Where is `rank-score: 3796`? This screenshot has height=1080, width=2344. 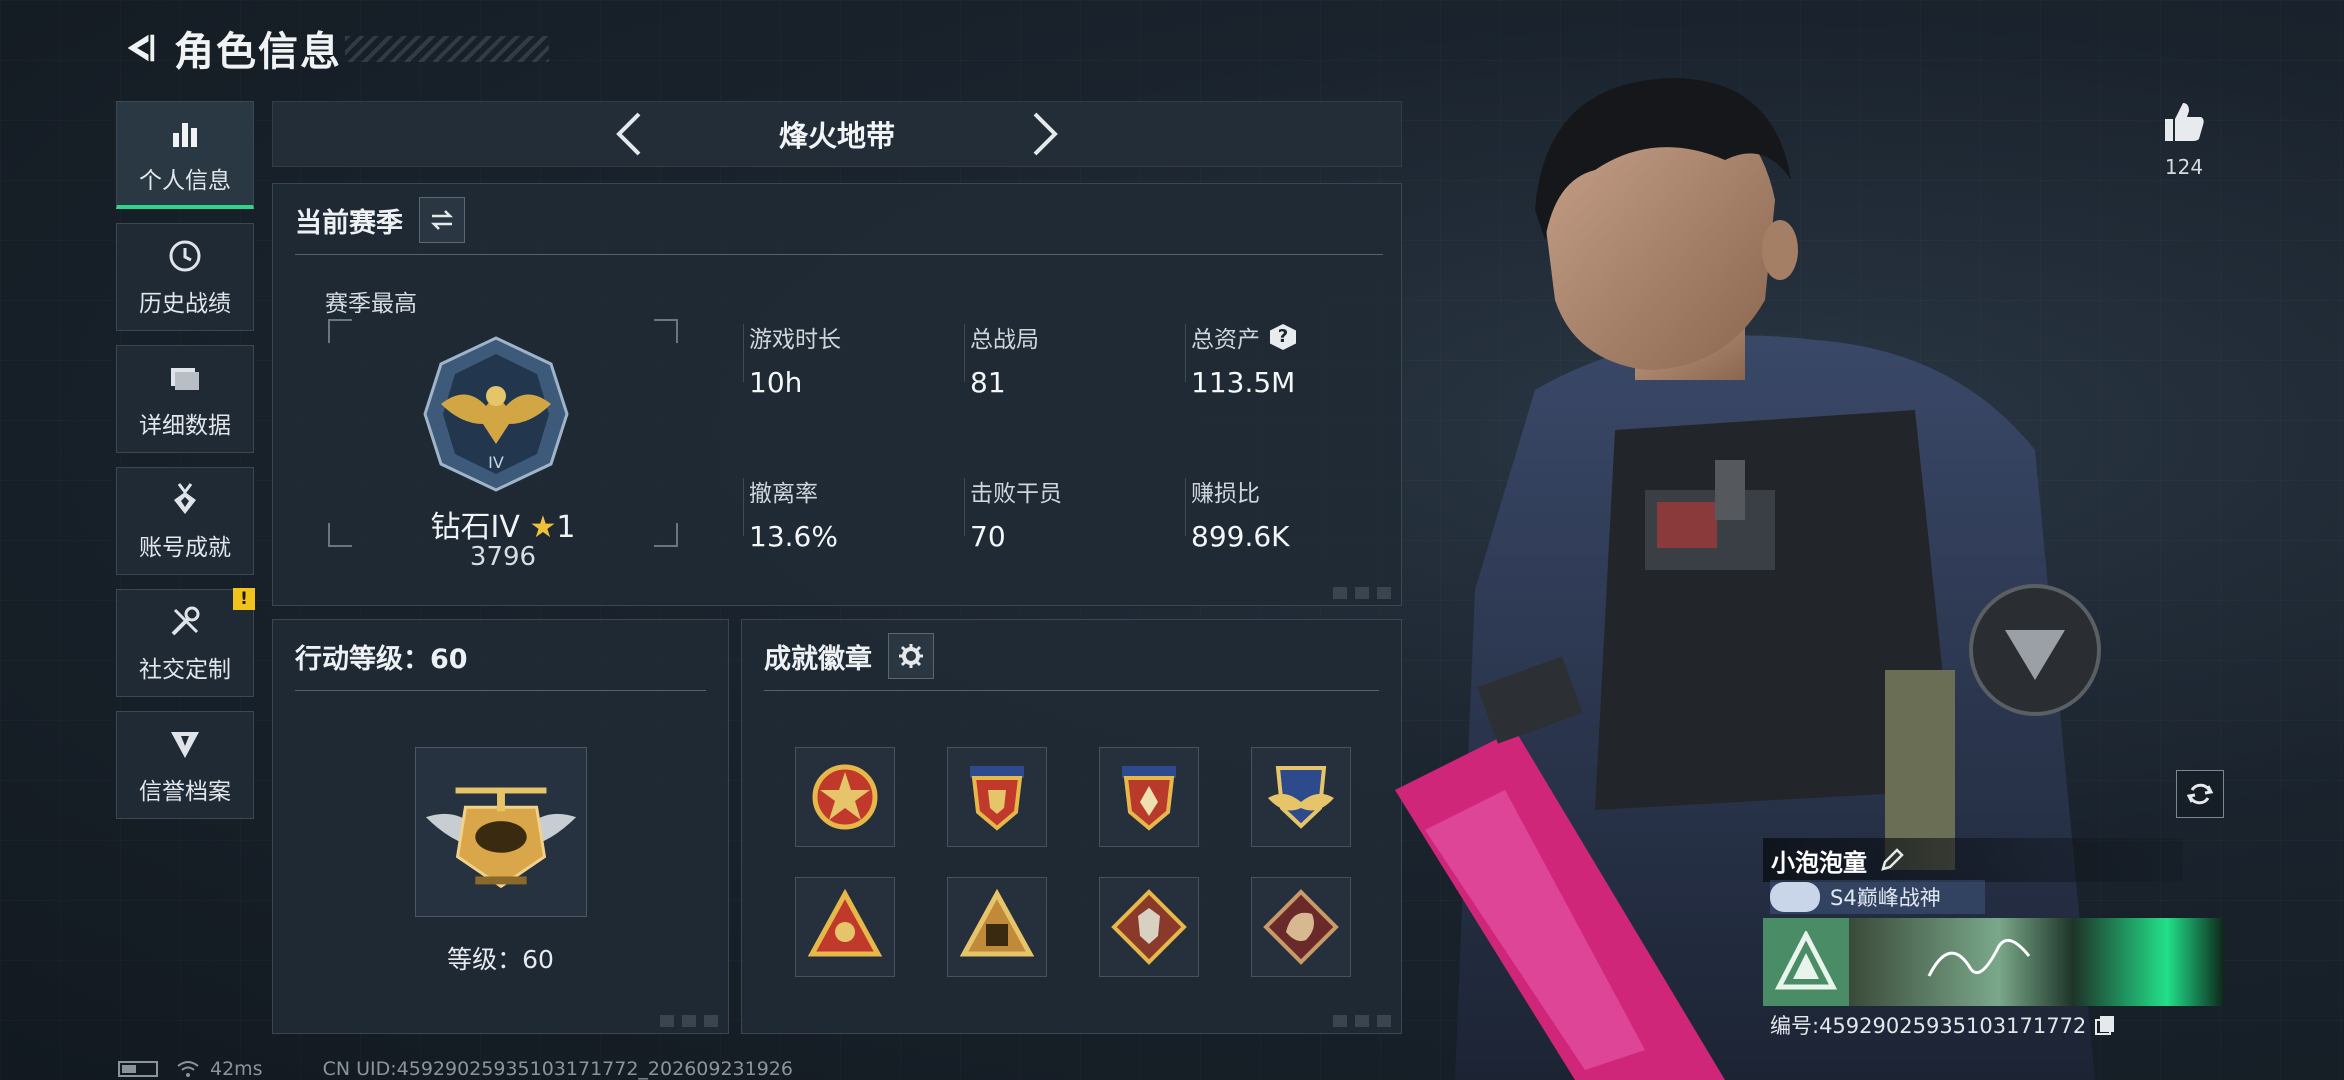 rank-score: 3796 is located at coordinates (503, 557).